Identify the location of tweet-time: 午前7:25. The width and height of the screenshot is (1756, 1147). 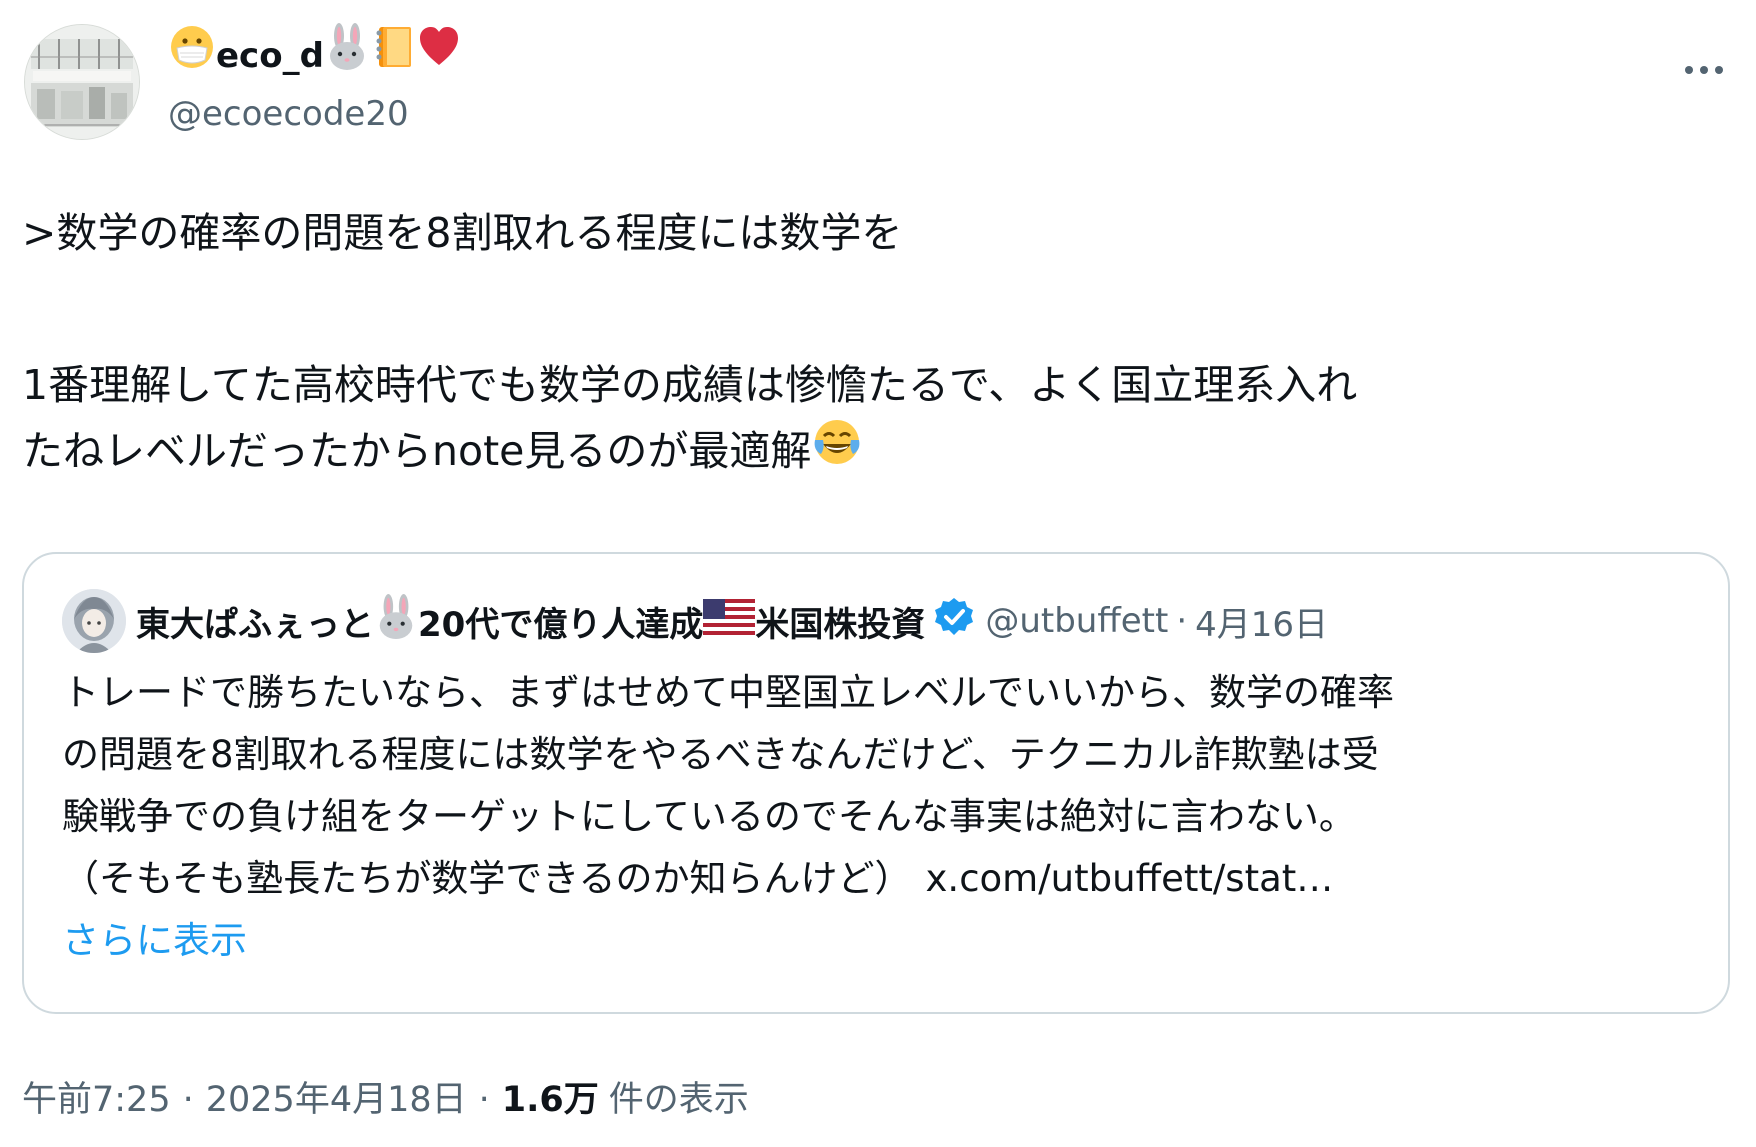
(96, 1100).